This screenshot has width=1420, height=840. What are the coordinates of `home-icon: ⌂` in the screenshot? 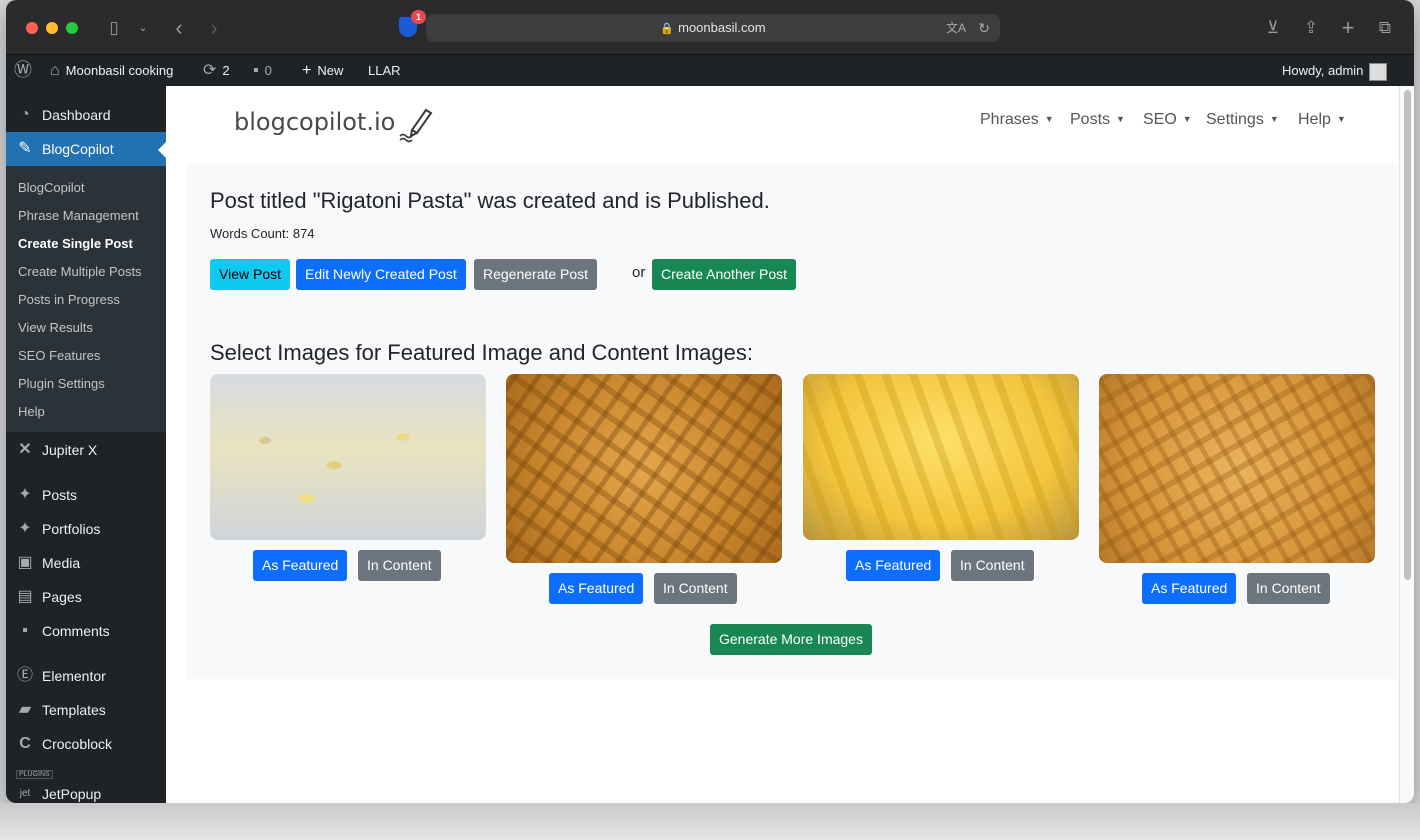 It's located at (55, 70).